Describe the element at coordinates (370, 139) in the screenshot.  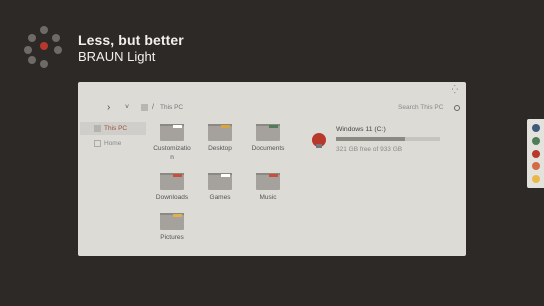
I see `drive-usage-fill` at that location.